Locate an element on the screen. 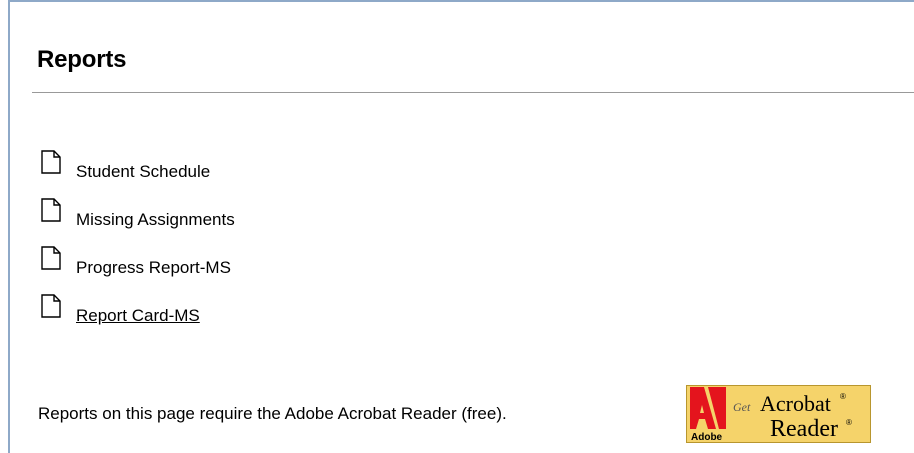 Image resolution: width=914 pixels, height=453 pixels. report-item-progress-report: Progress Report-MS is located at coordinates (137, 270).